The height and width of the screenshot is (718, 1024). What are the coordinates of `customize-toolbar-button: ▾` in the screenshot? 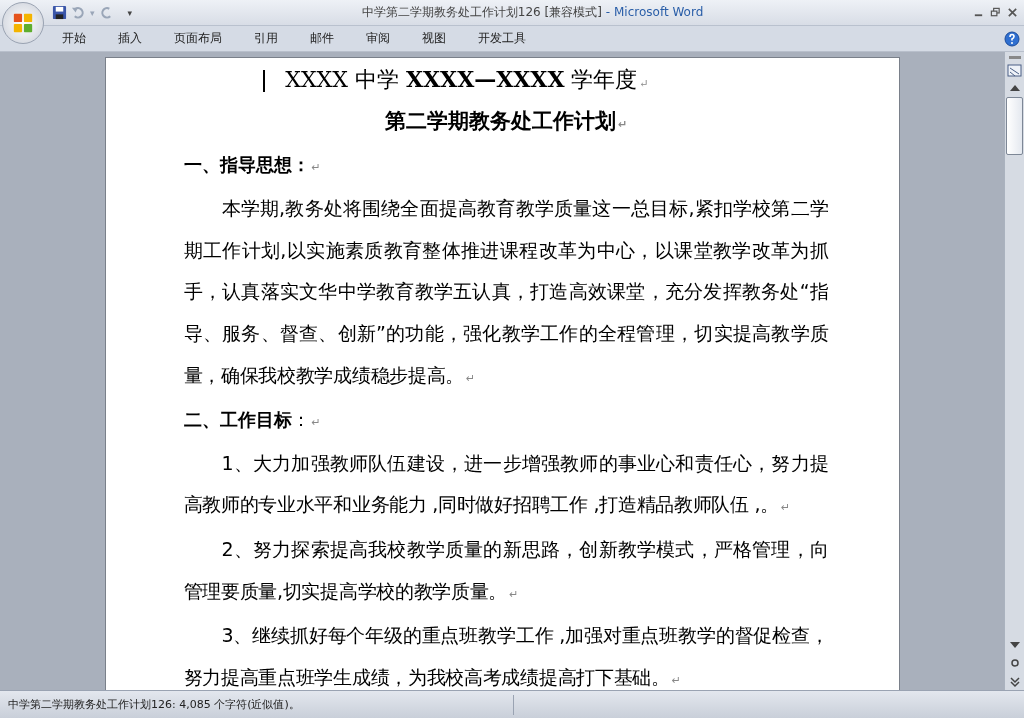 It's located at (130, 12).